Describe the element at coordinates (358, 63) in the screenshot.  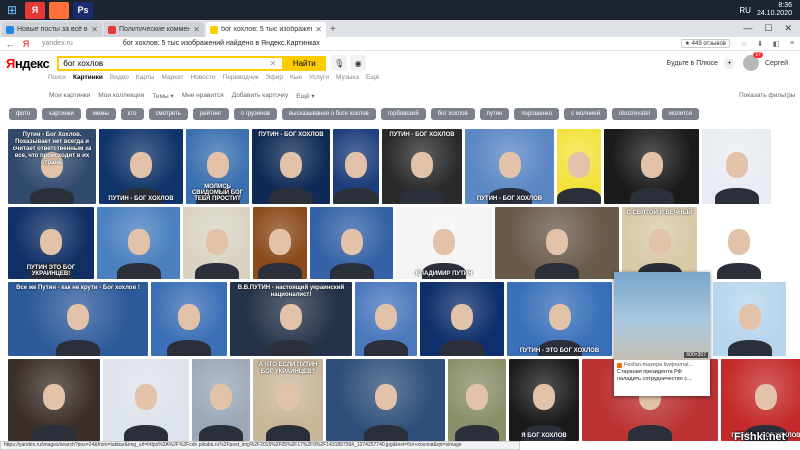
I see `camera-icon: ◉` at that location.